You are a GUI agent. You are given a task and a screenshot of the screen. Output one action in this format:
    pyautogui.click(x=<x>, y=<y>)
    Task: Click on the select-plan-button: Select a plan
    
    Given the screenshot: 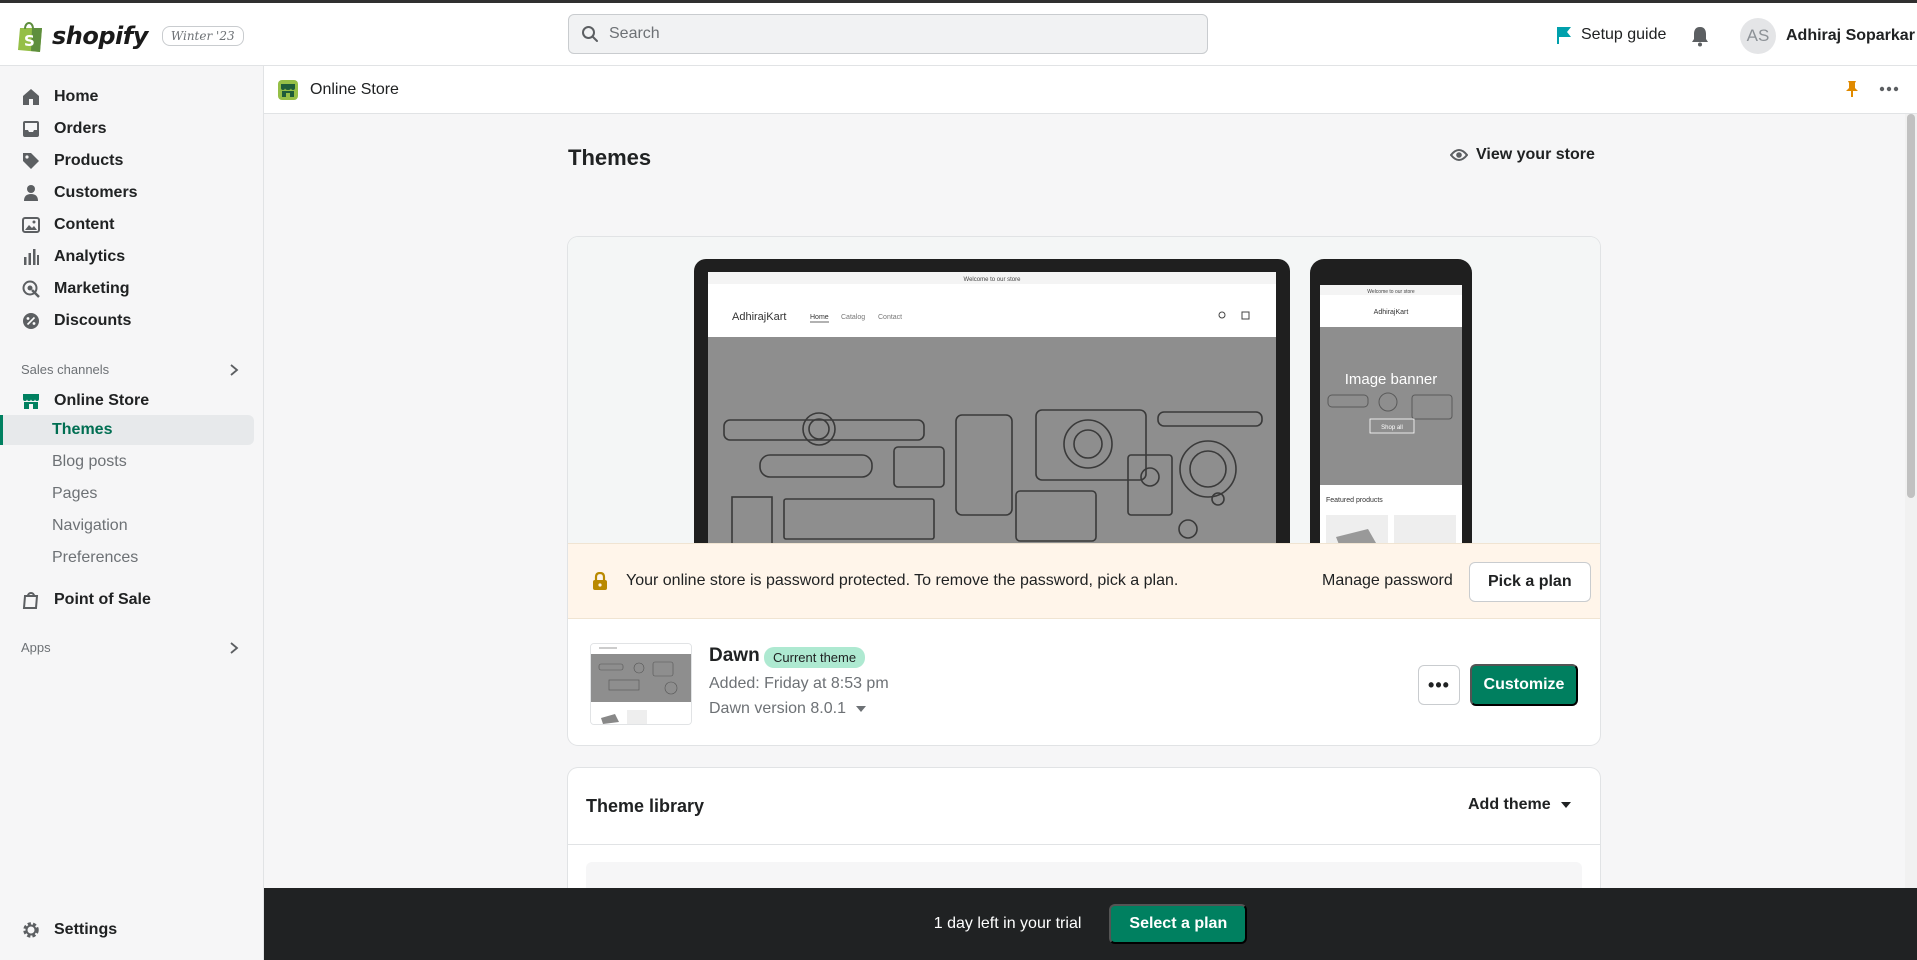 What is the action you would take?
    pyautogui.click(x=1178, y=924)
    